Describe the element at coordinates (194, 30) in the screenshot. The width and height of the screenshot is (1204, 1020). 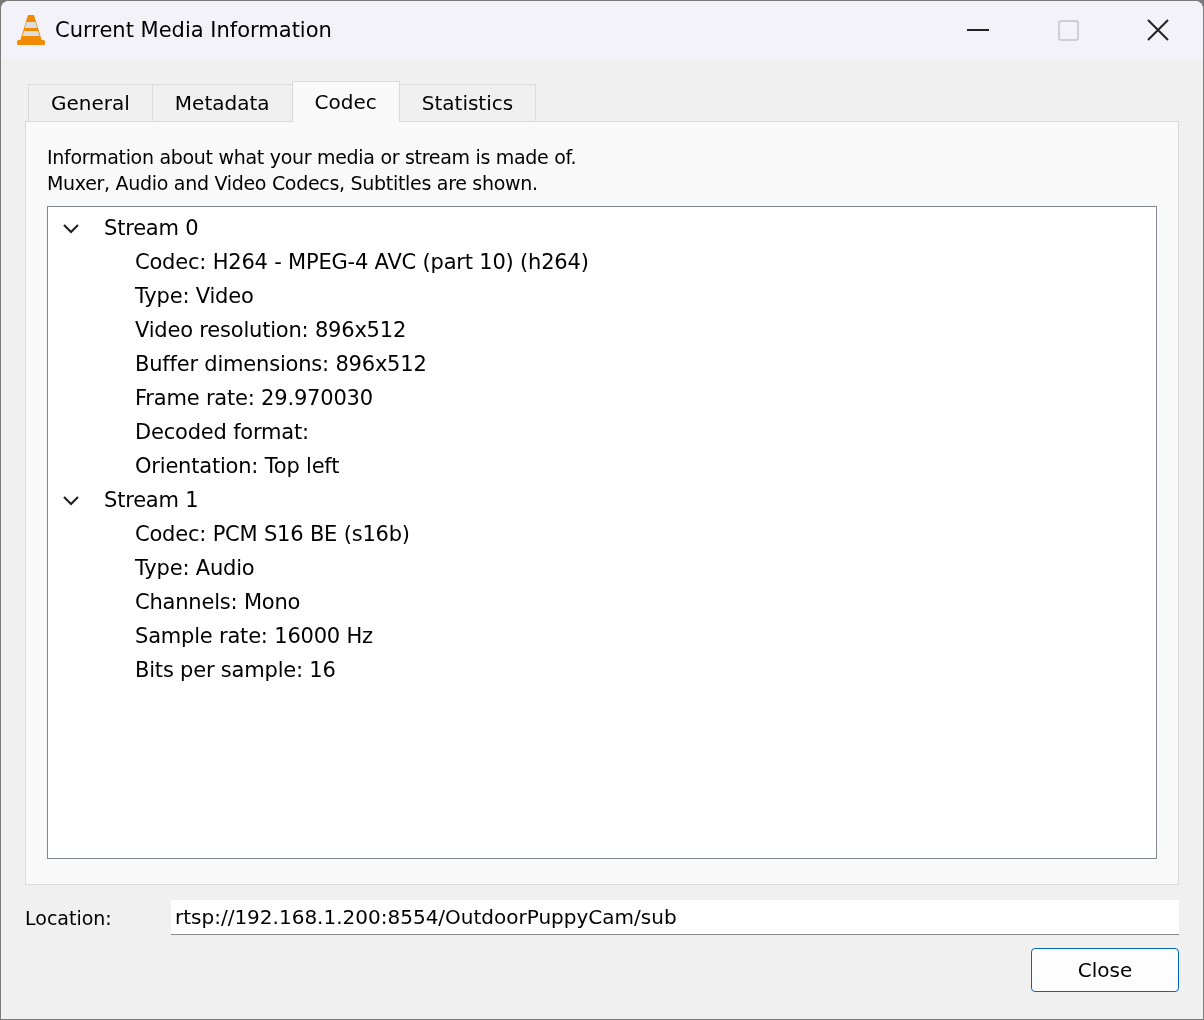
I see `window-title: Current Media Information` at that location.